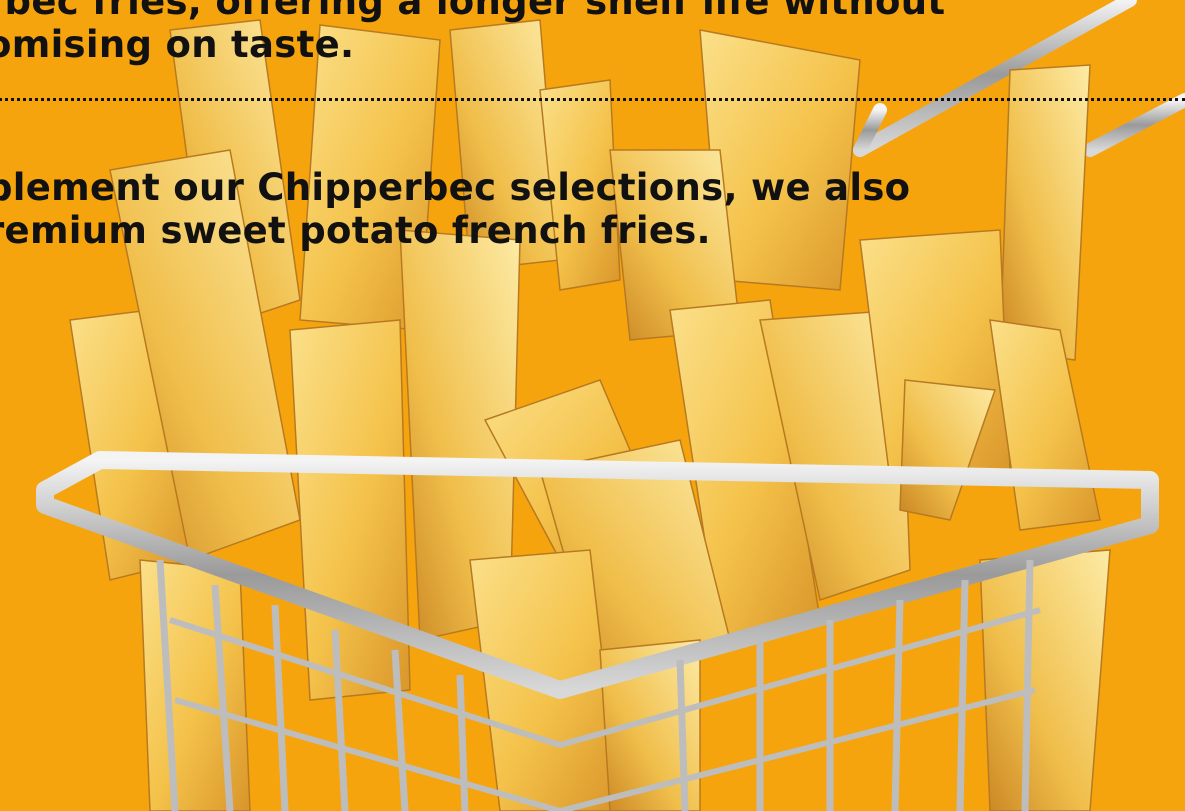 This screenshot has height=811, width=1185. Describe the element at coordinates (355, 230) in the screenshot. I see `paragraph-two-line-2: remium sweet potato french fries.` at that location.